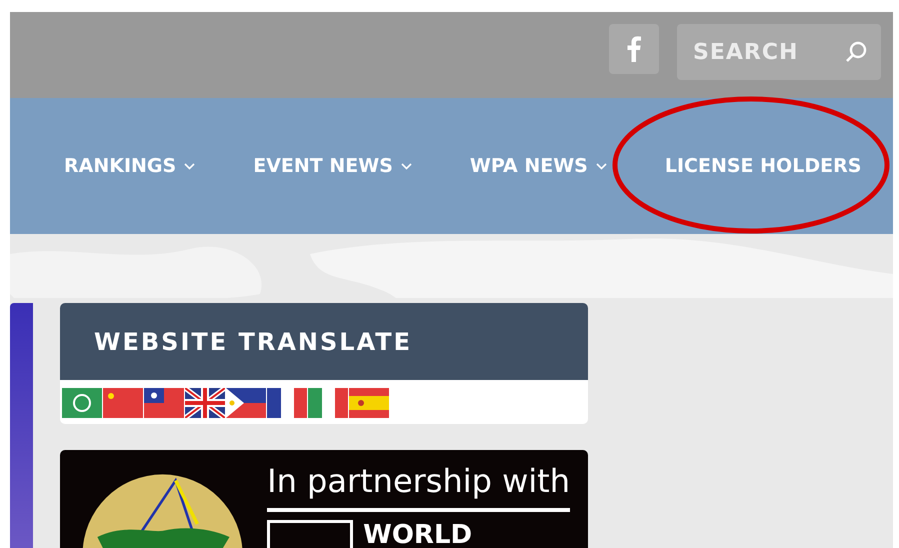 The image size is (899, 548). Describe the element at coordinates (856, 52) in the screenshot. I see `search-icon` at that location.